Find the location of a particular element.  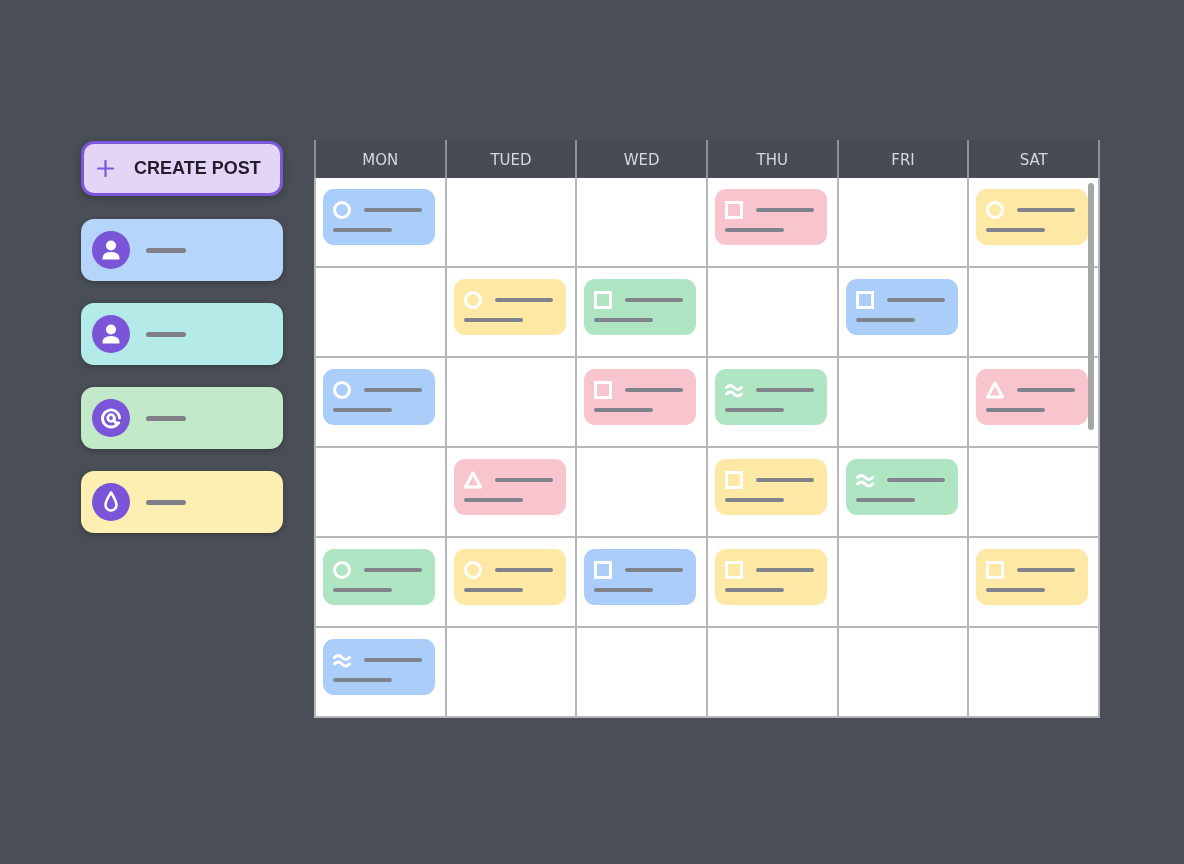

create-post-button: CREATE POST is located at coordinates (182, 168).